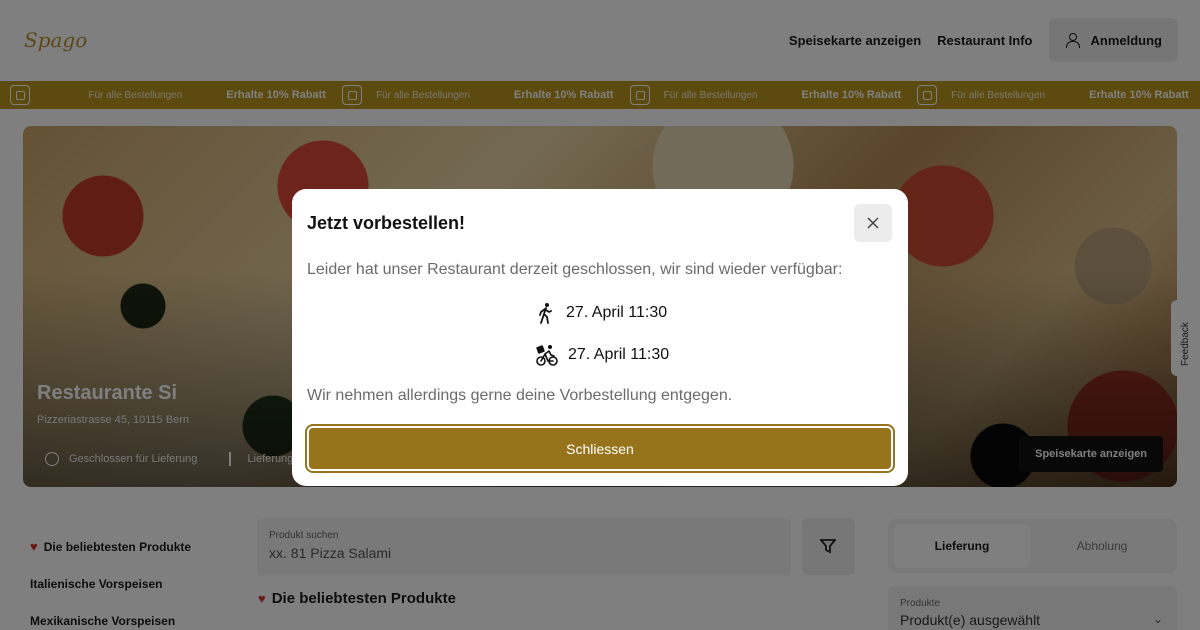  What do you see at coordinates (545, 313) in the screenshot?
I see `walking-icon` at bounding box center [545, 313].